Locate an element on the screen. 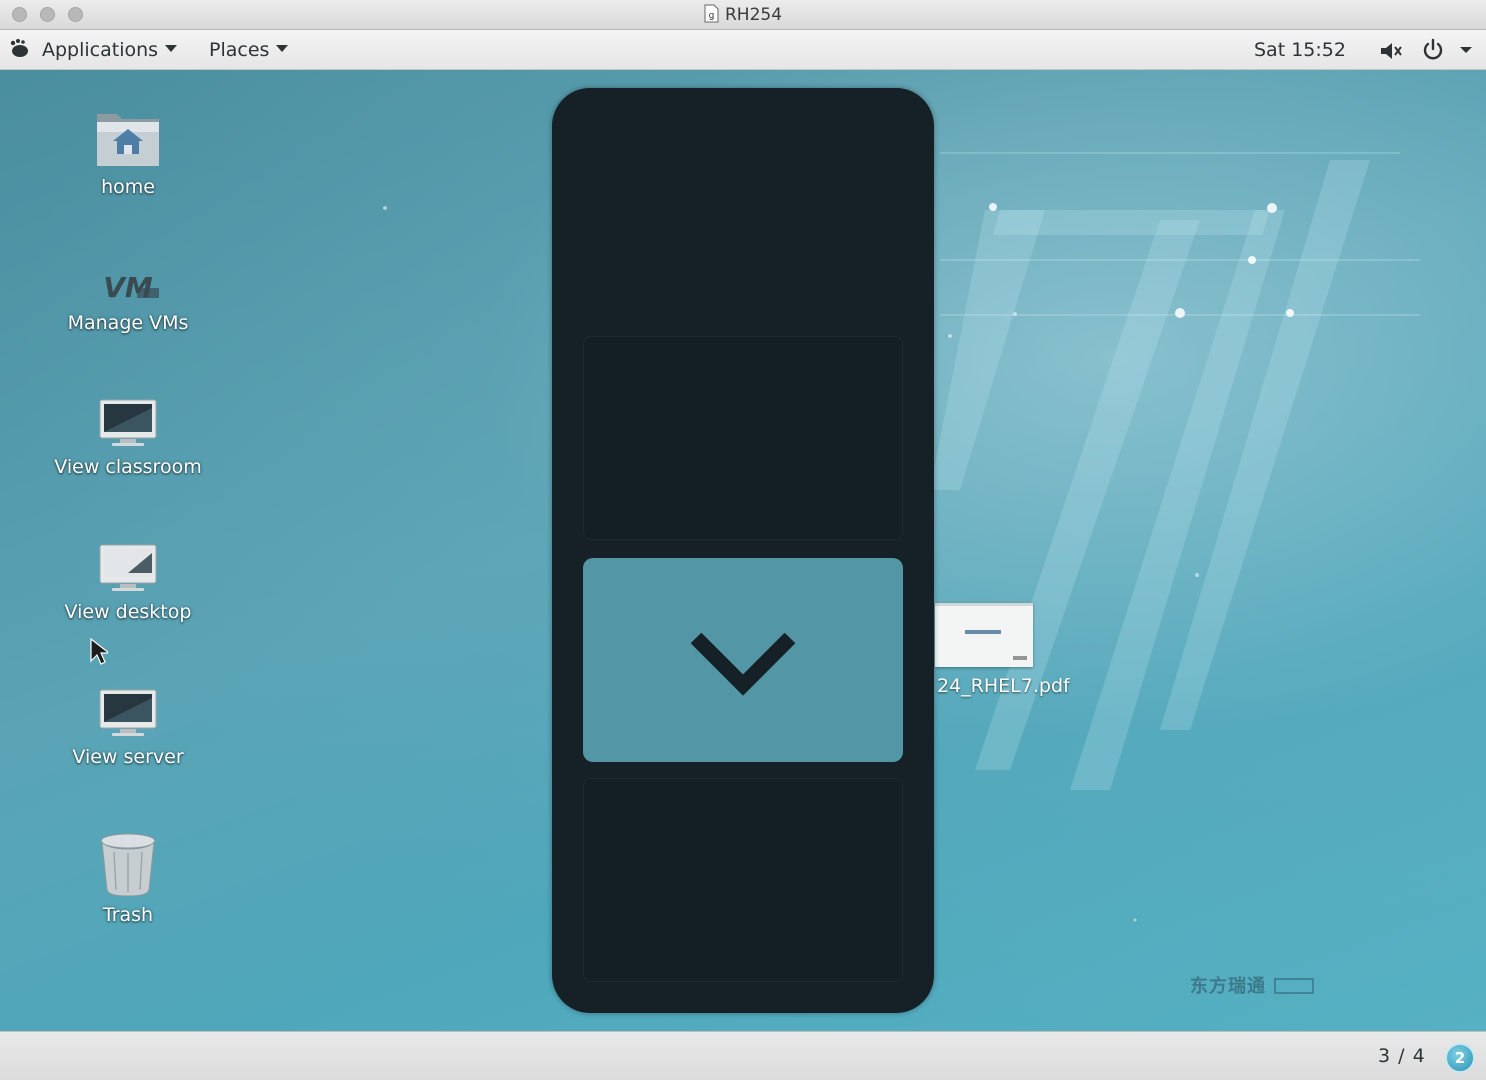 This screenshot has width=1486, height=1080. desktop-icon-view-server: View server is located at coordinates (128, 728).